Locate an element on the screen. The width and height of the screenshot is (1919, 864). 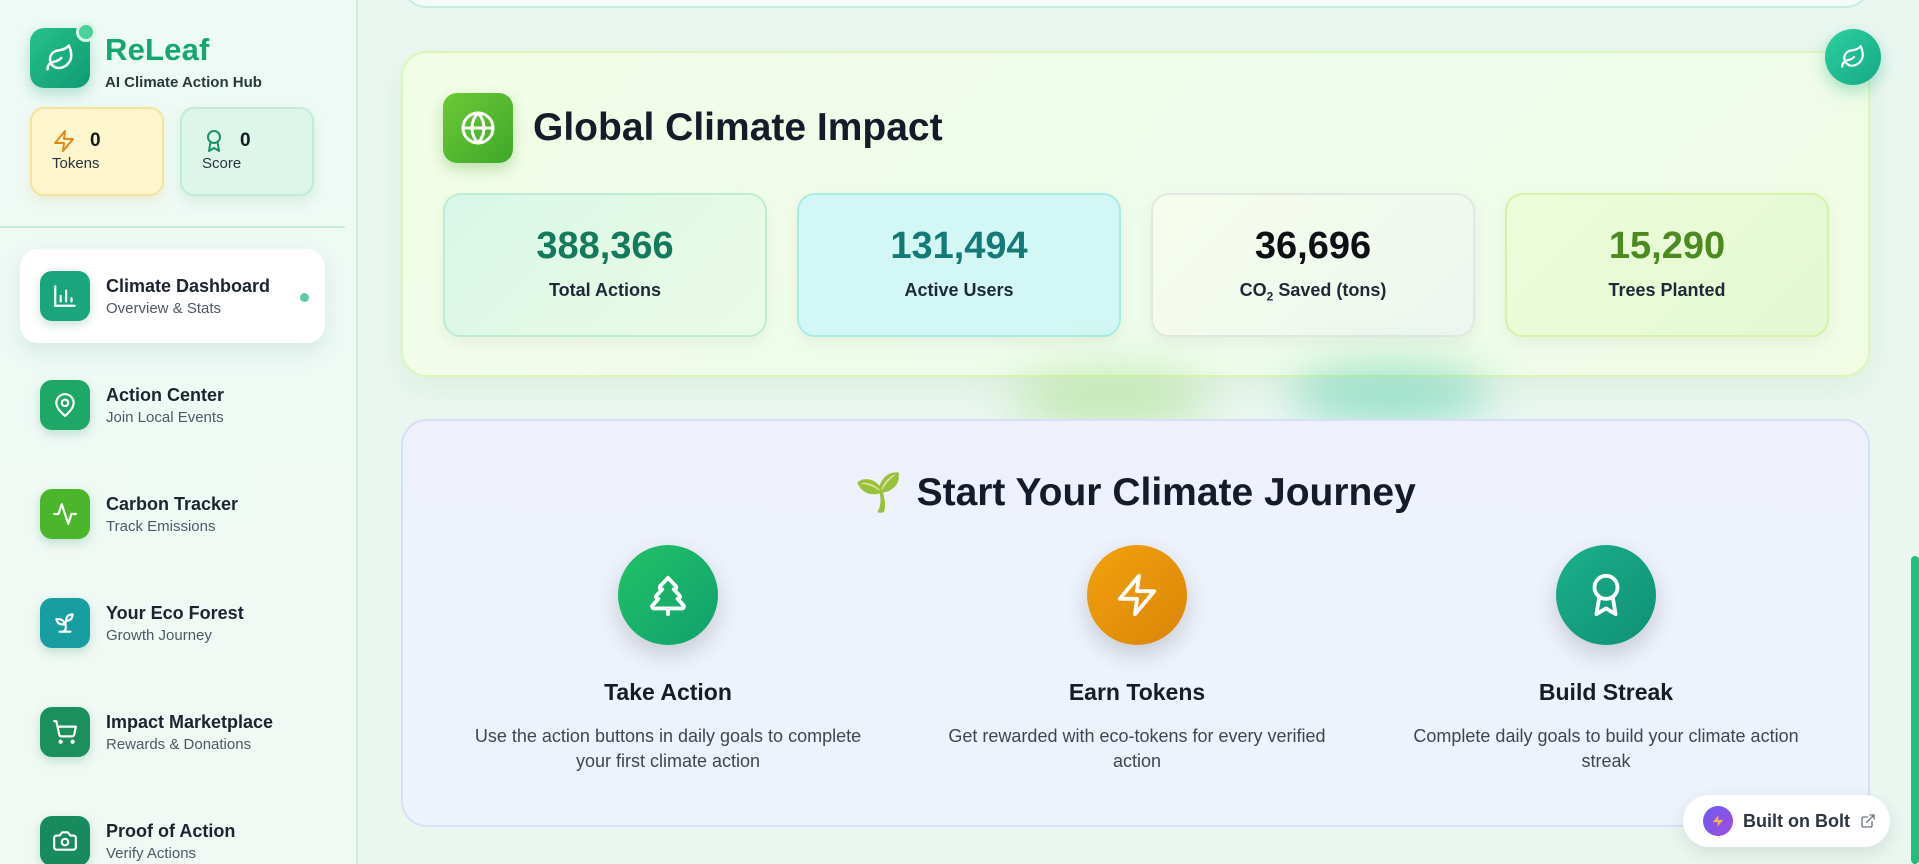
bolt-logo-icon is located at coordinates (1718, 821).